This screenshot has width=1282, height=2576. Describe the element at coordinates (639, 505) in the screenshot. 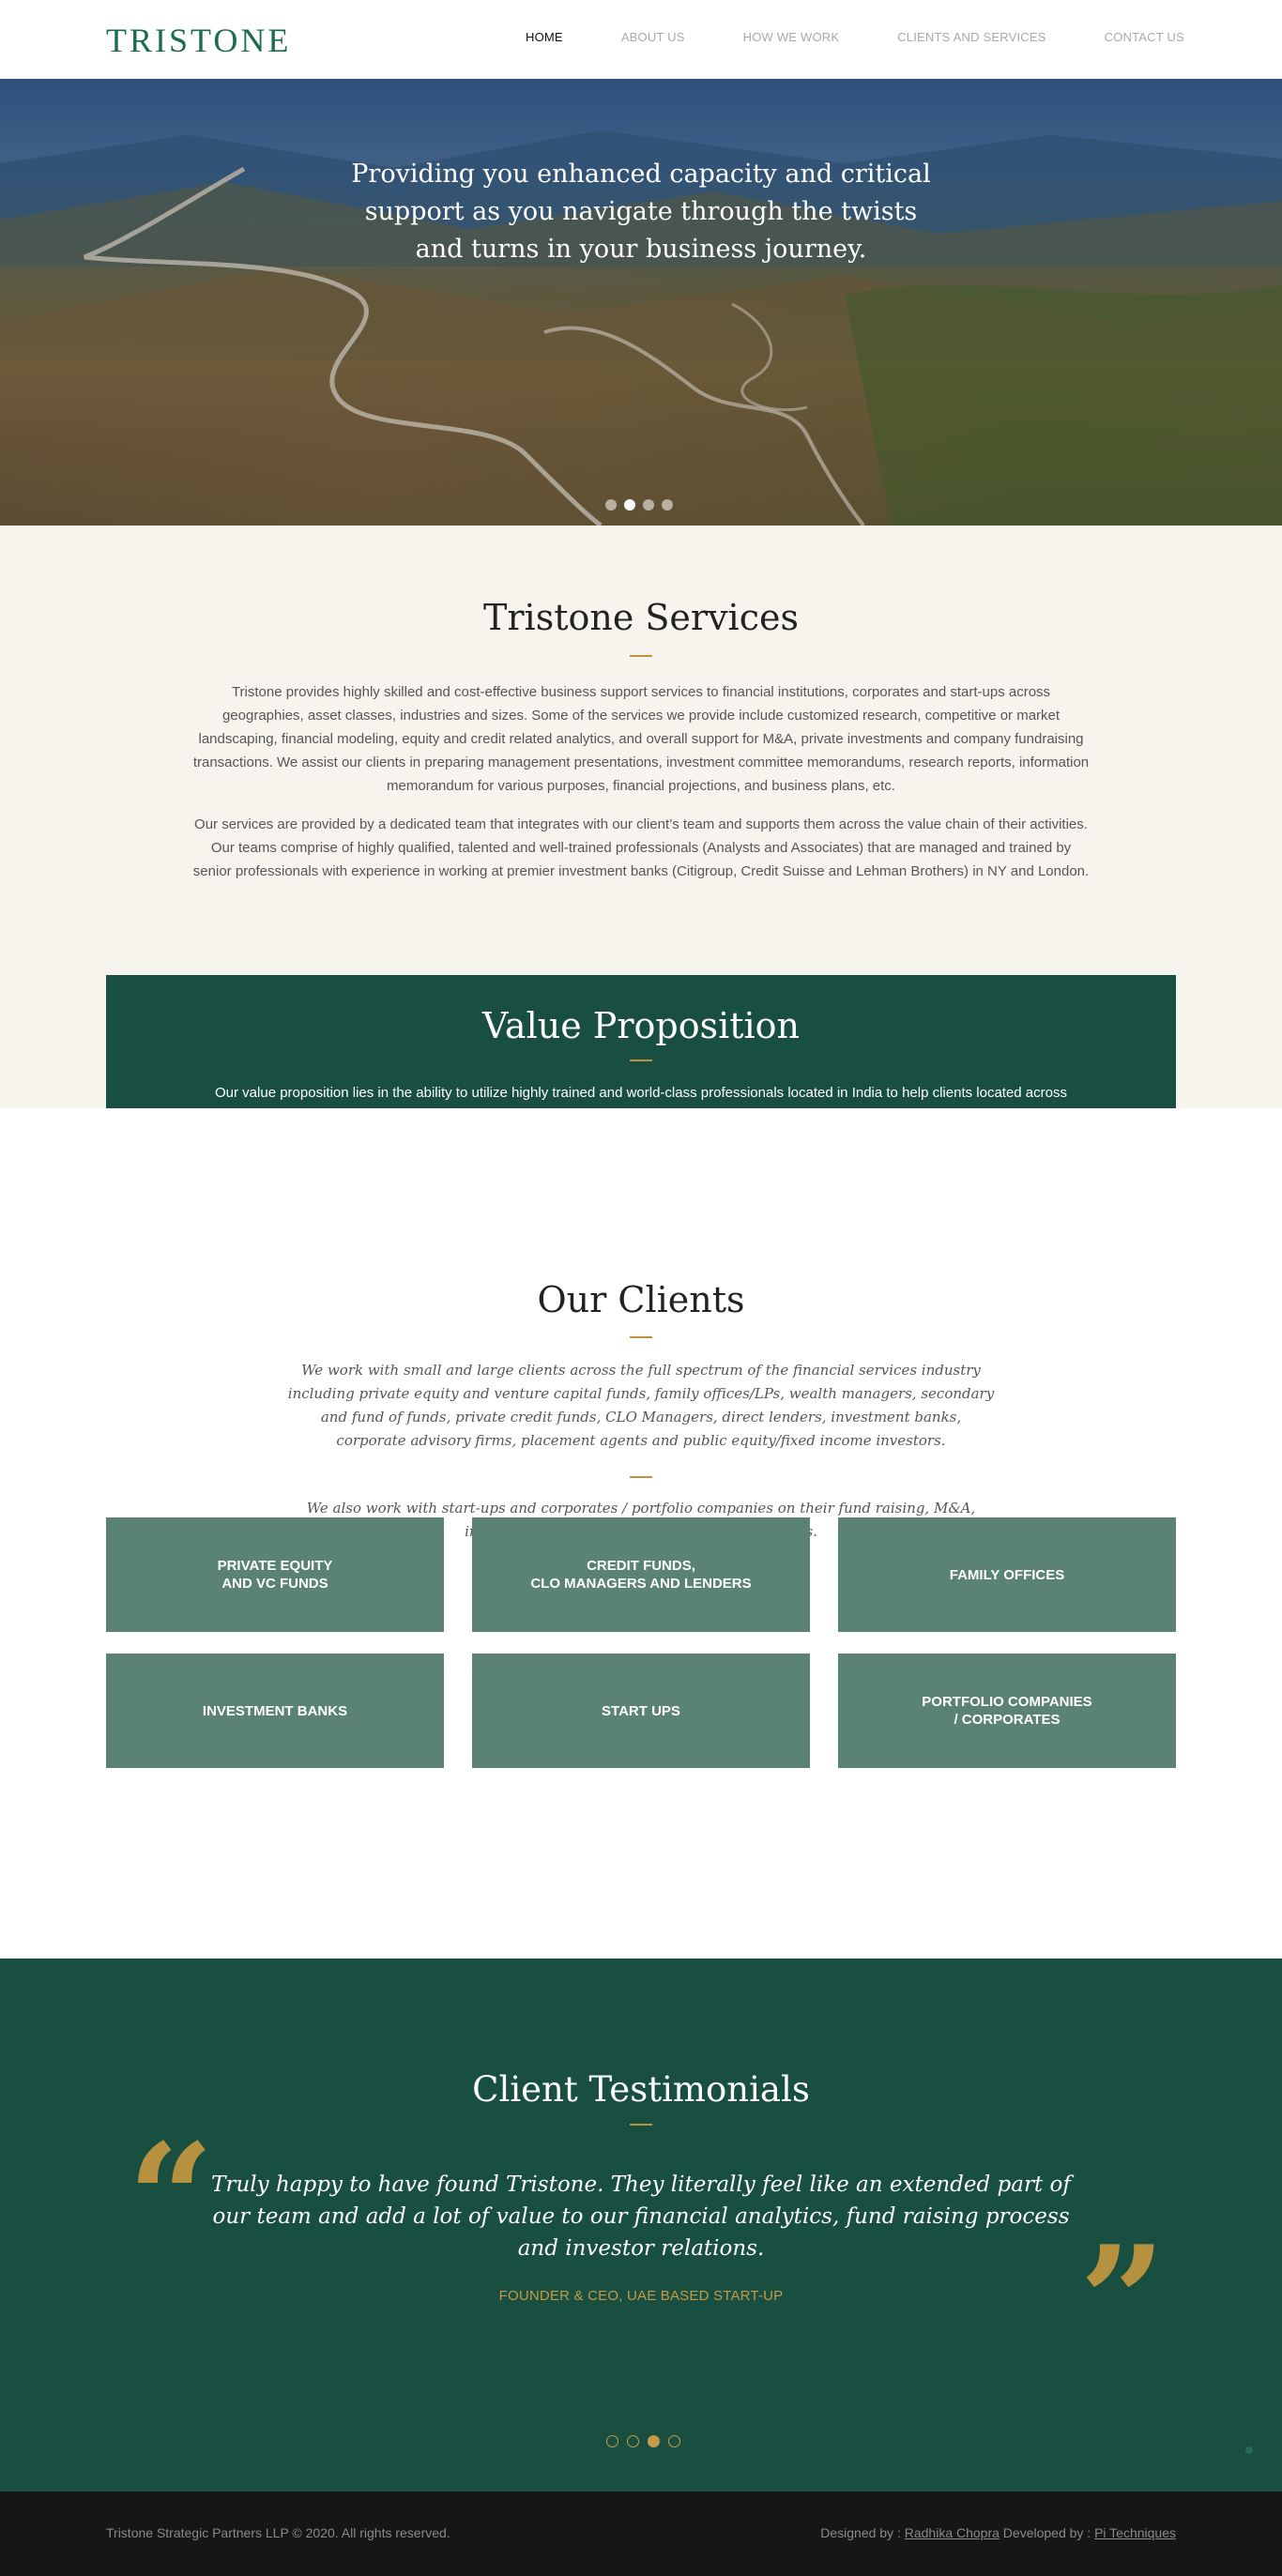

I see `hero-carousel-dots` at that location.